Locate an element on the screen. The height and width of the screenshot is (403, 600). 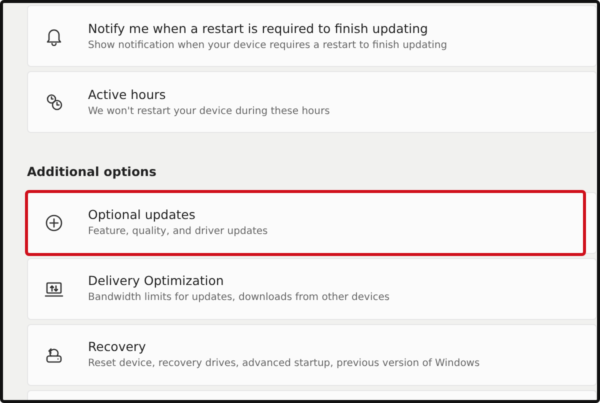
item-title: Active hours is located at coordinates (127, 94).